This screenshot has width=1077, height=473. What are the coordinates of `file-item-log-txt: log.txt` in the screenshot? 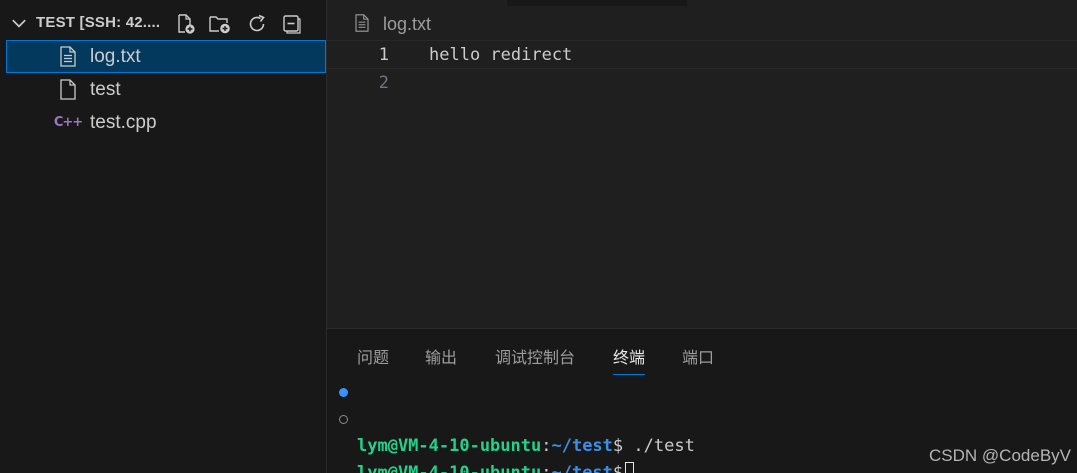 It's located at (166, 56).